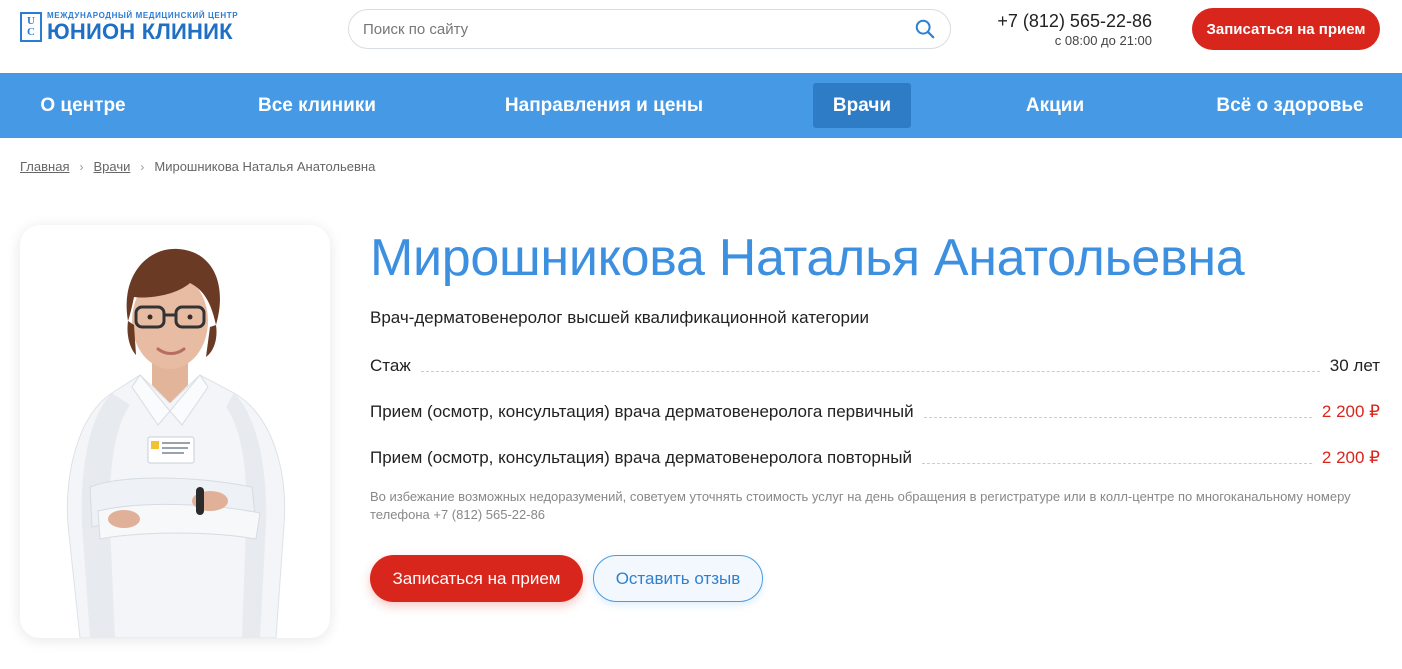  What do you see at coordinates (807, 258) in the screenshot?
I see `doctor-name: Мирошникова Наталья Анатольевна` at bounding box center [807, 258].